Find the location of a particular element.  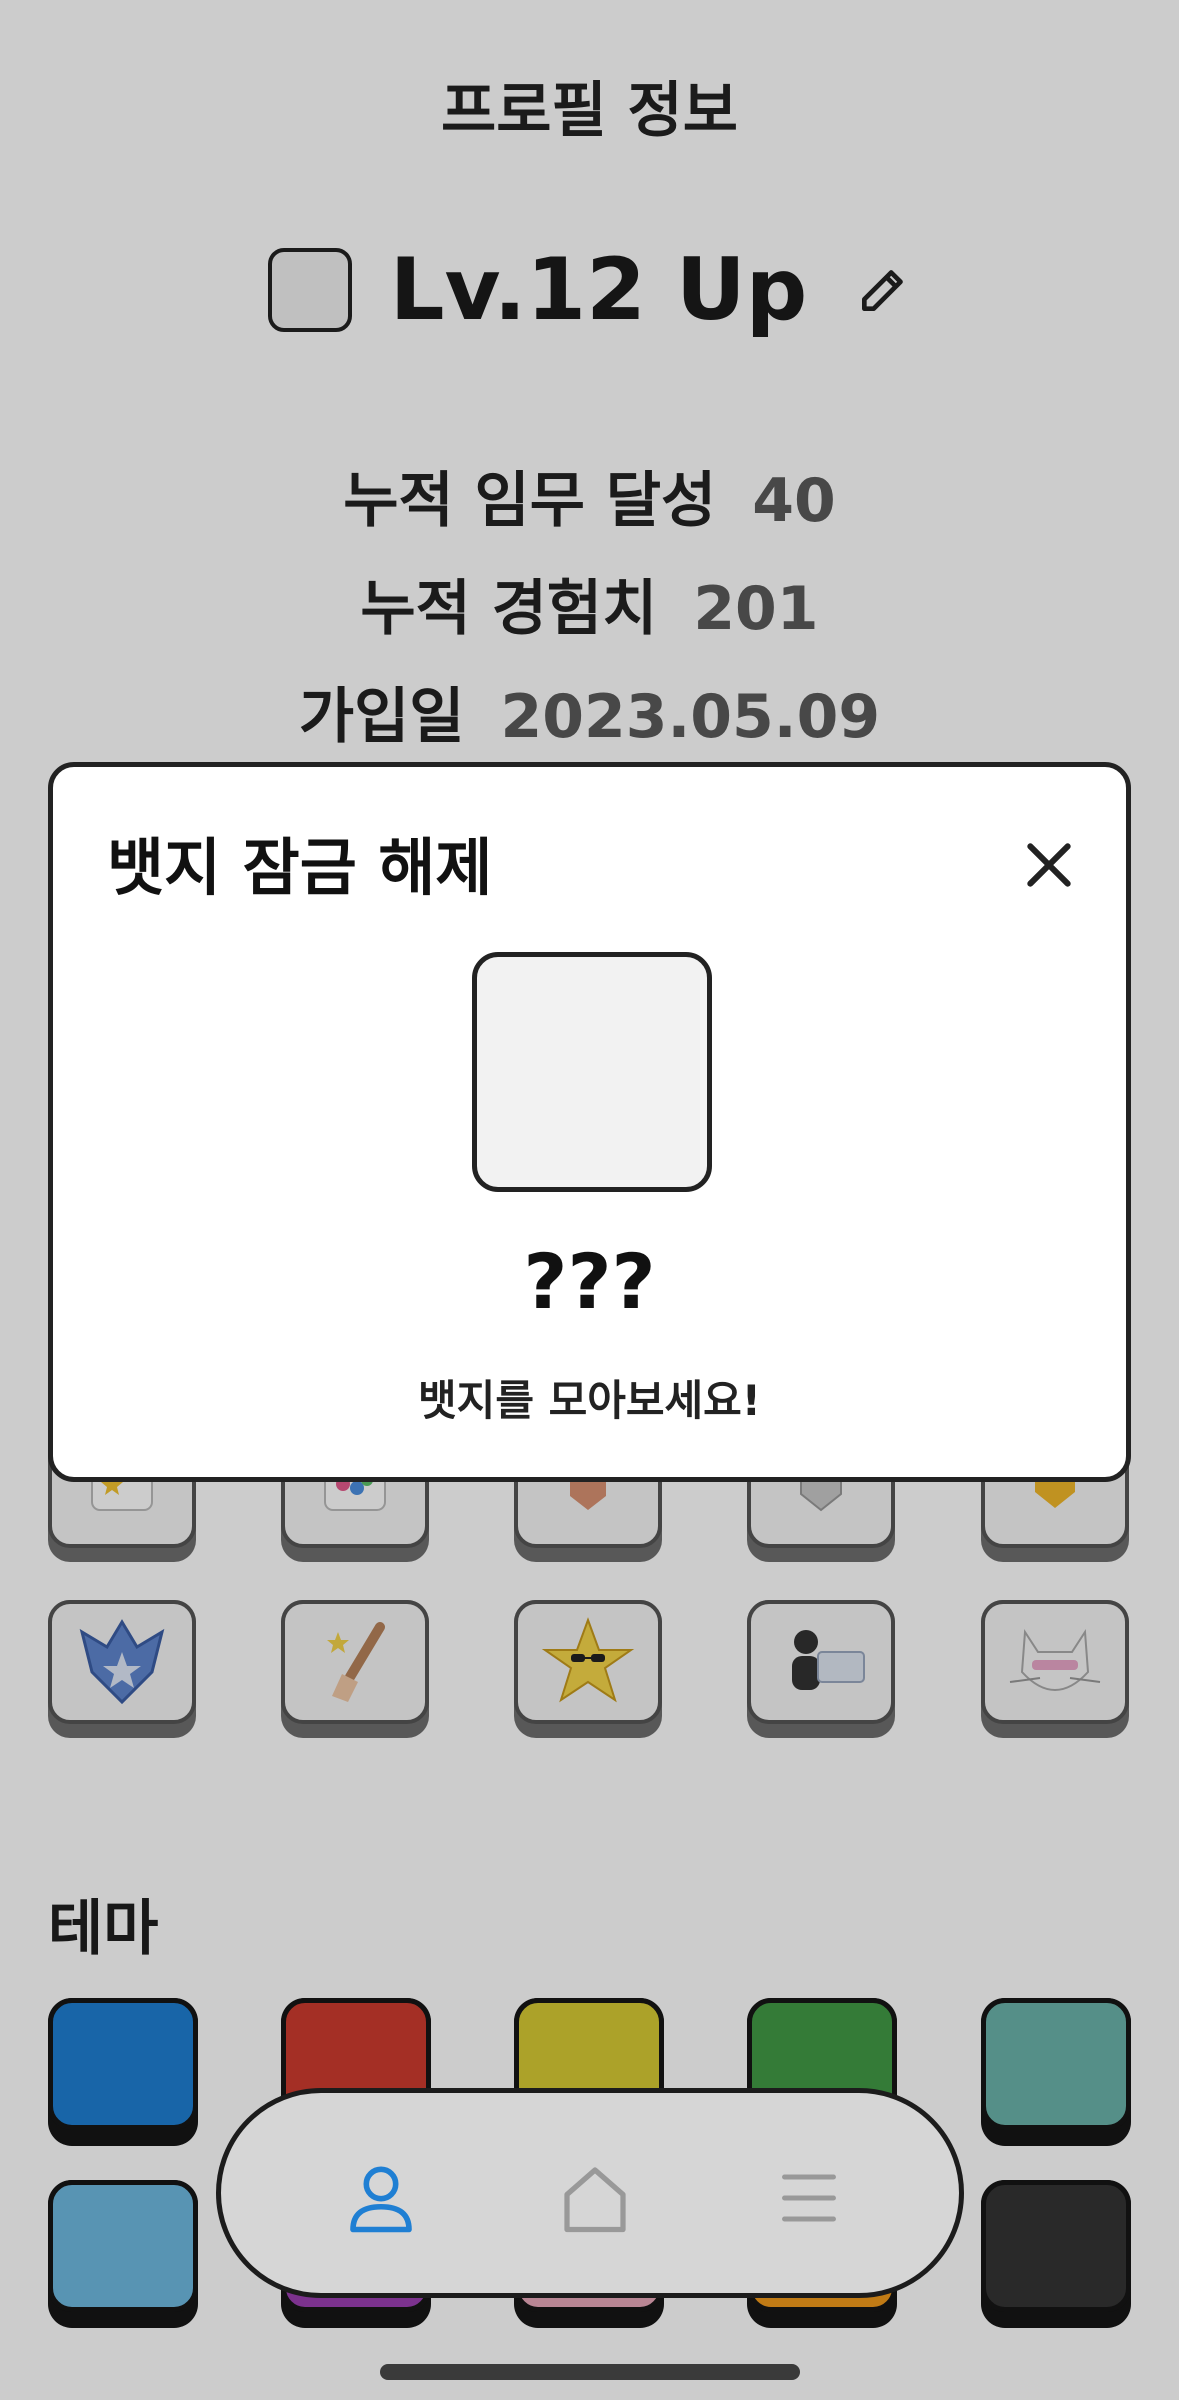

tab-profile is located at coordinates (381, 2198).